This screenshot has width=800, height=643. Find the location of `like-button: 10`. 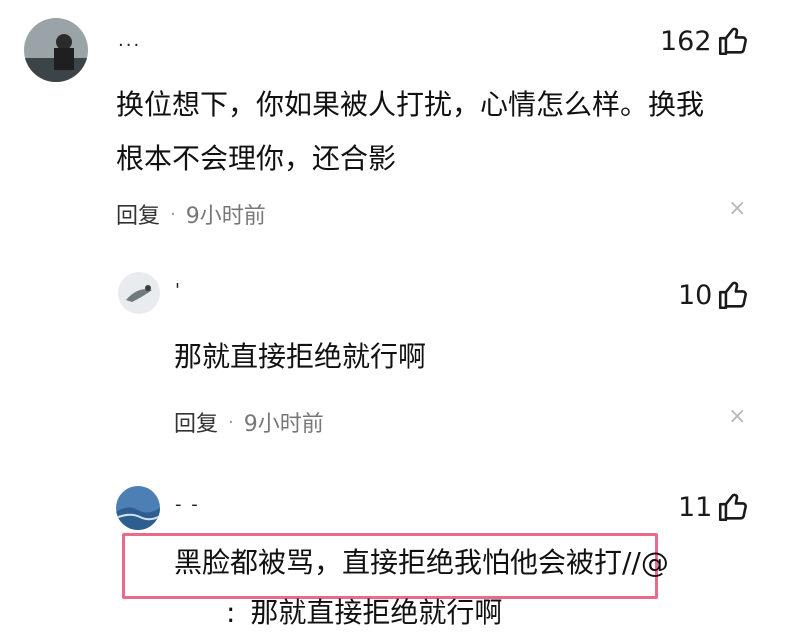

like-button: 10 is located at coordinates (714, 295).